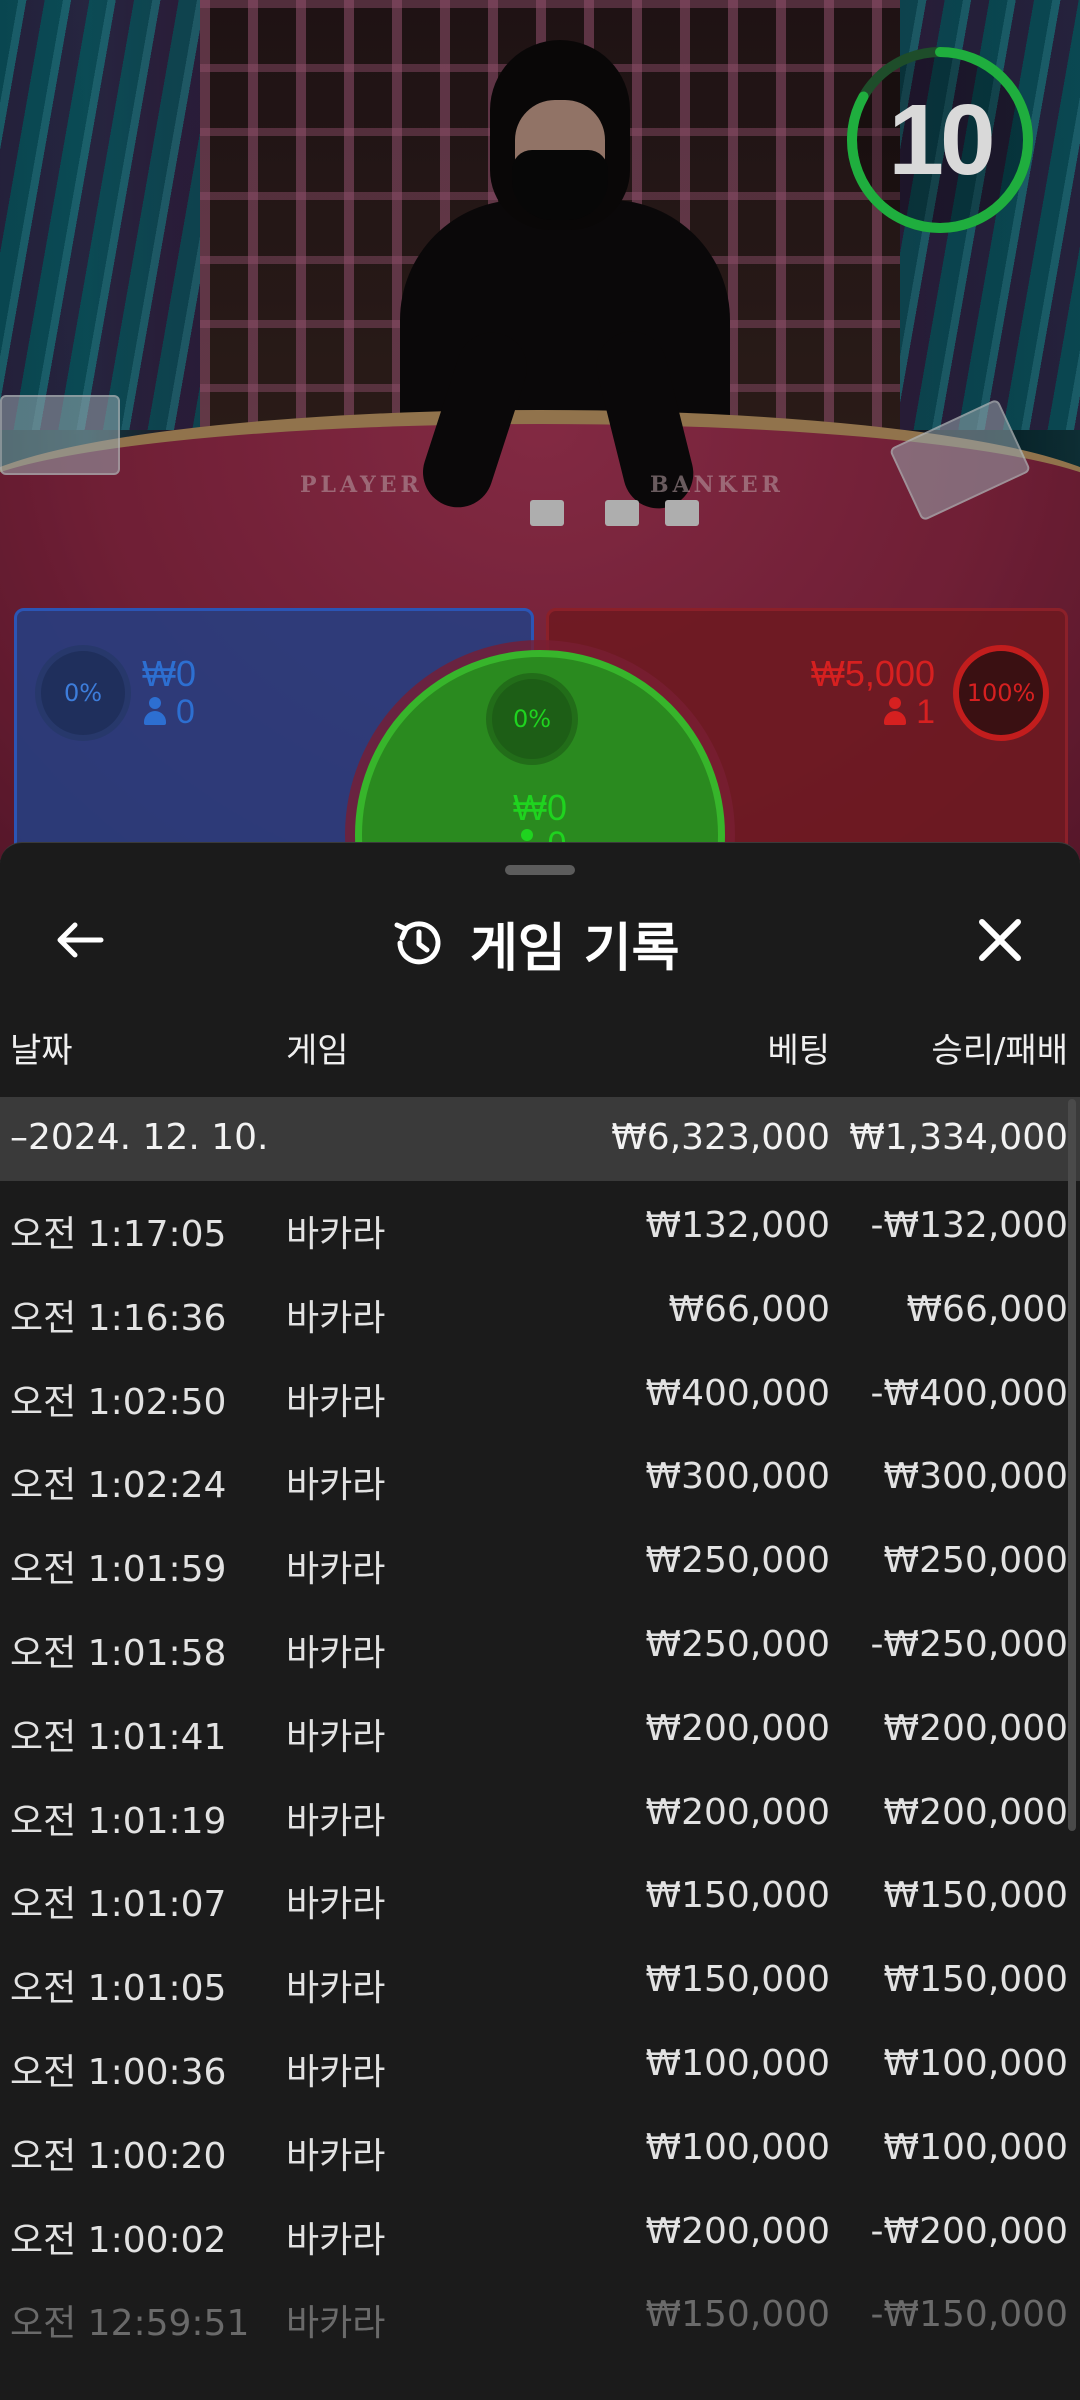  I want to click on column-header-date: 날짜, so click(41, 1051).